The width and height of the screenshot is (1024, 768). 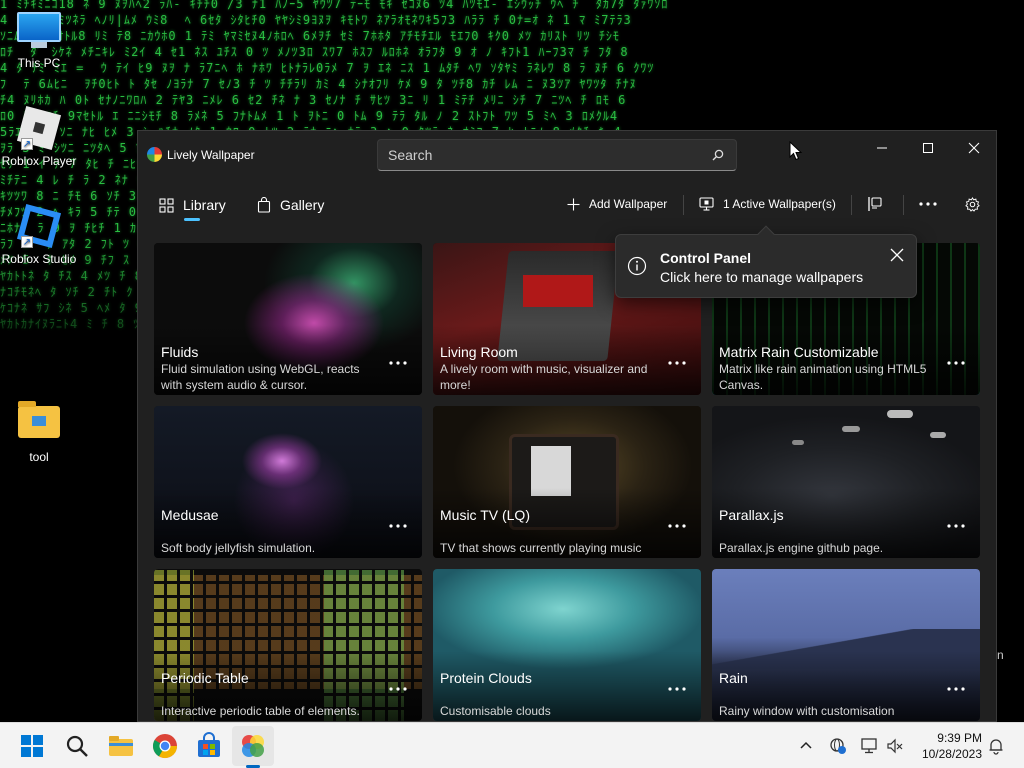 What do you see at coordinates (39, 457) in the screenshot?
I see `desktop-icon-label: tool` at bounding box center [39, 457].